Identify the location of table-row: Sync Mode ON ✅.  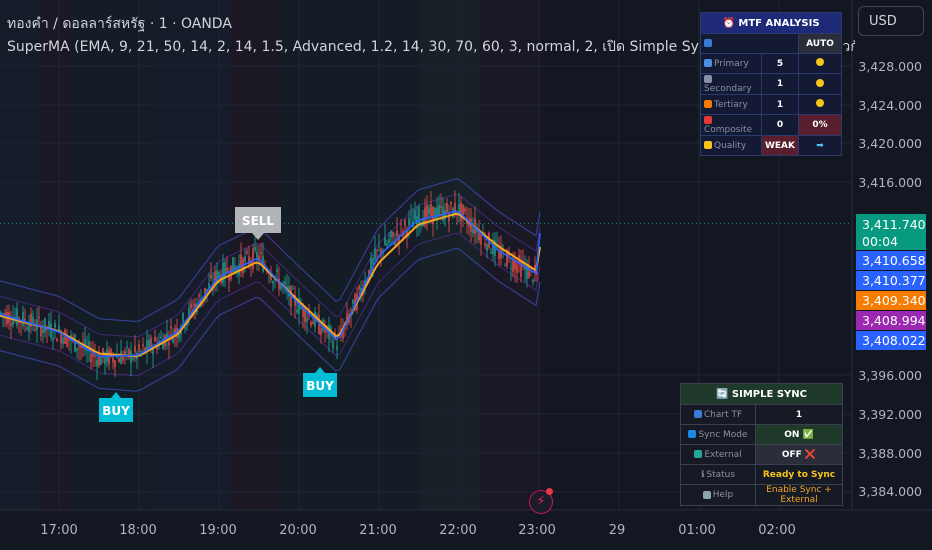
(761, 434).